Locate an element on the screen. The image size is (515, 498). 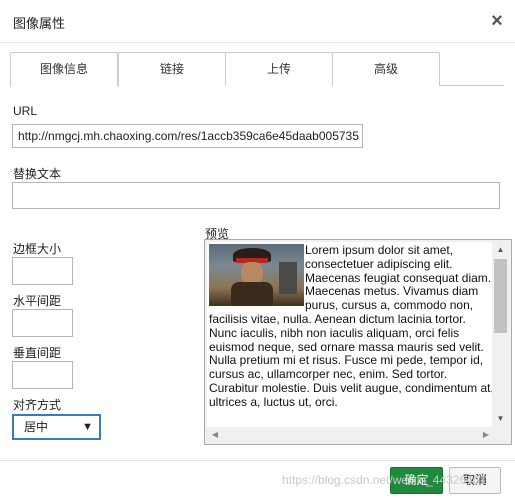
url-label: URL is located at coordinates (25, 111).